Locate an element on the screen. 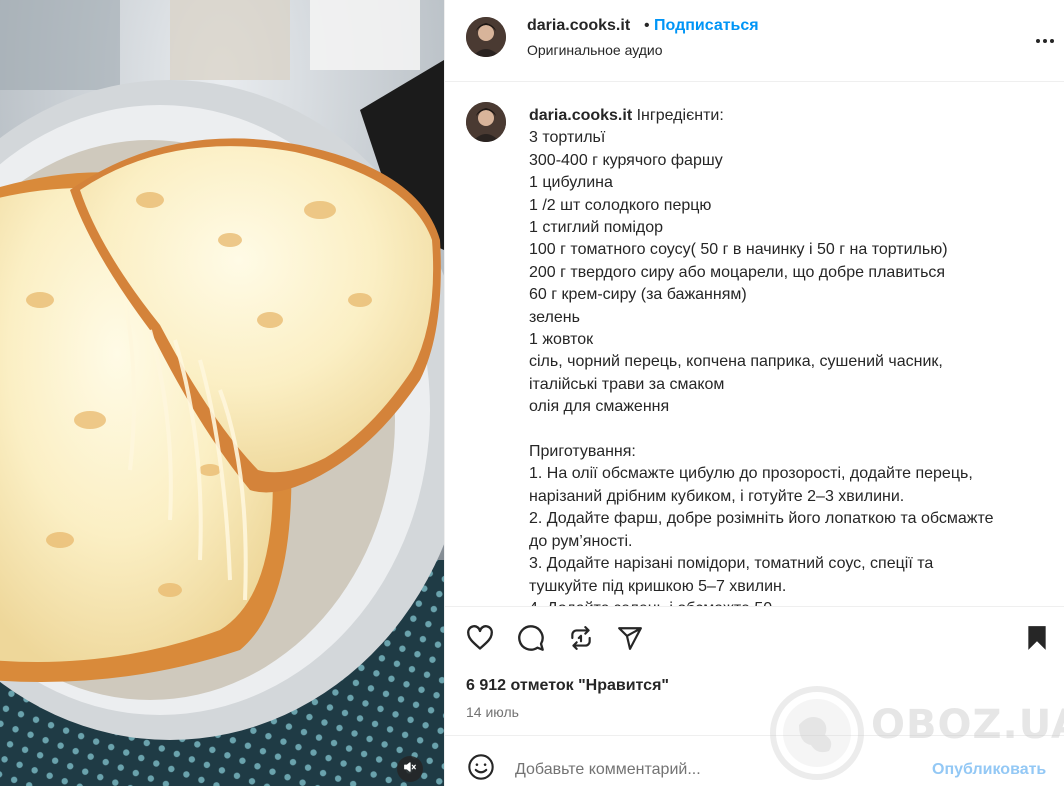 This screenshot has width=1064, height=786. caption-line: олія для смаження is located at coordinates (599, 407).